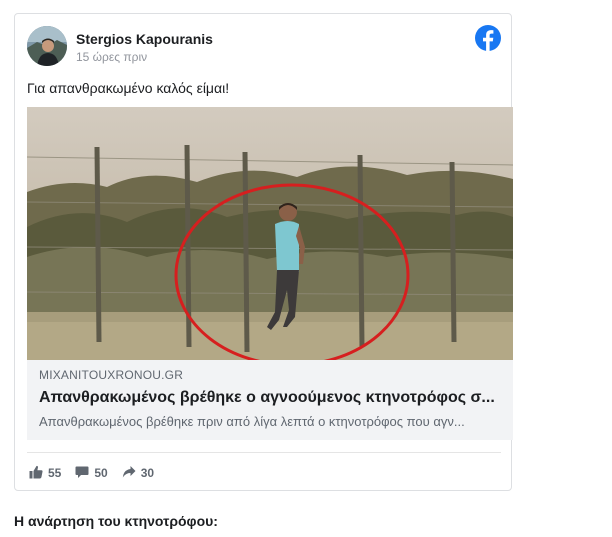 Image resolution: width=612 pixels, height=537 pixels. I want to click on divider, so click(264, 452).